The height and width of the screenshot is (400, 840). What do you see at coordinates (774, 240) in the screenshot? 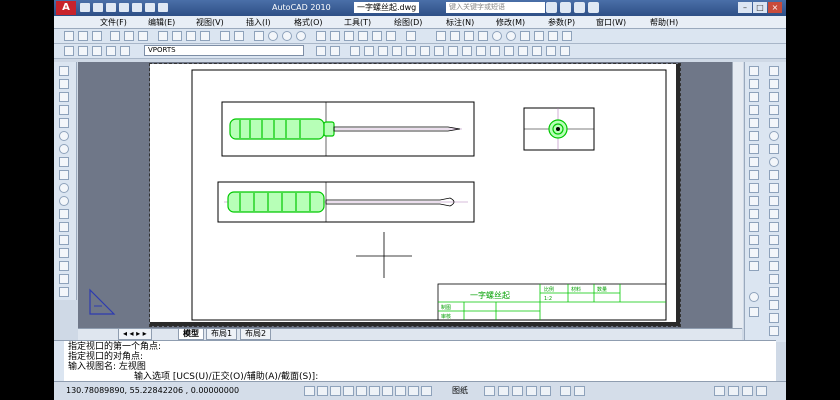
I see `snap-none-icon` at bounding box center [774, 240].